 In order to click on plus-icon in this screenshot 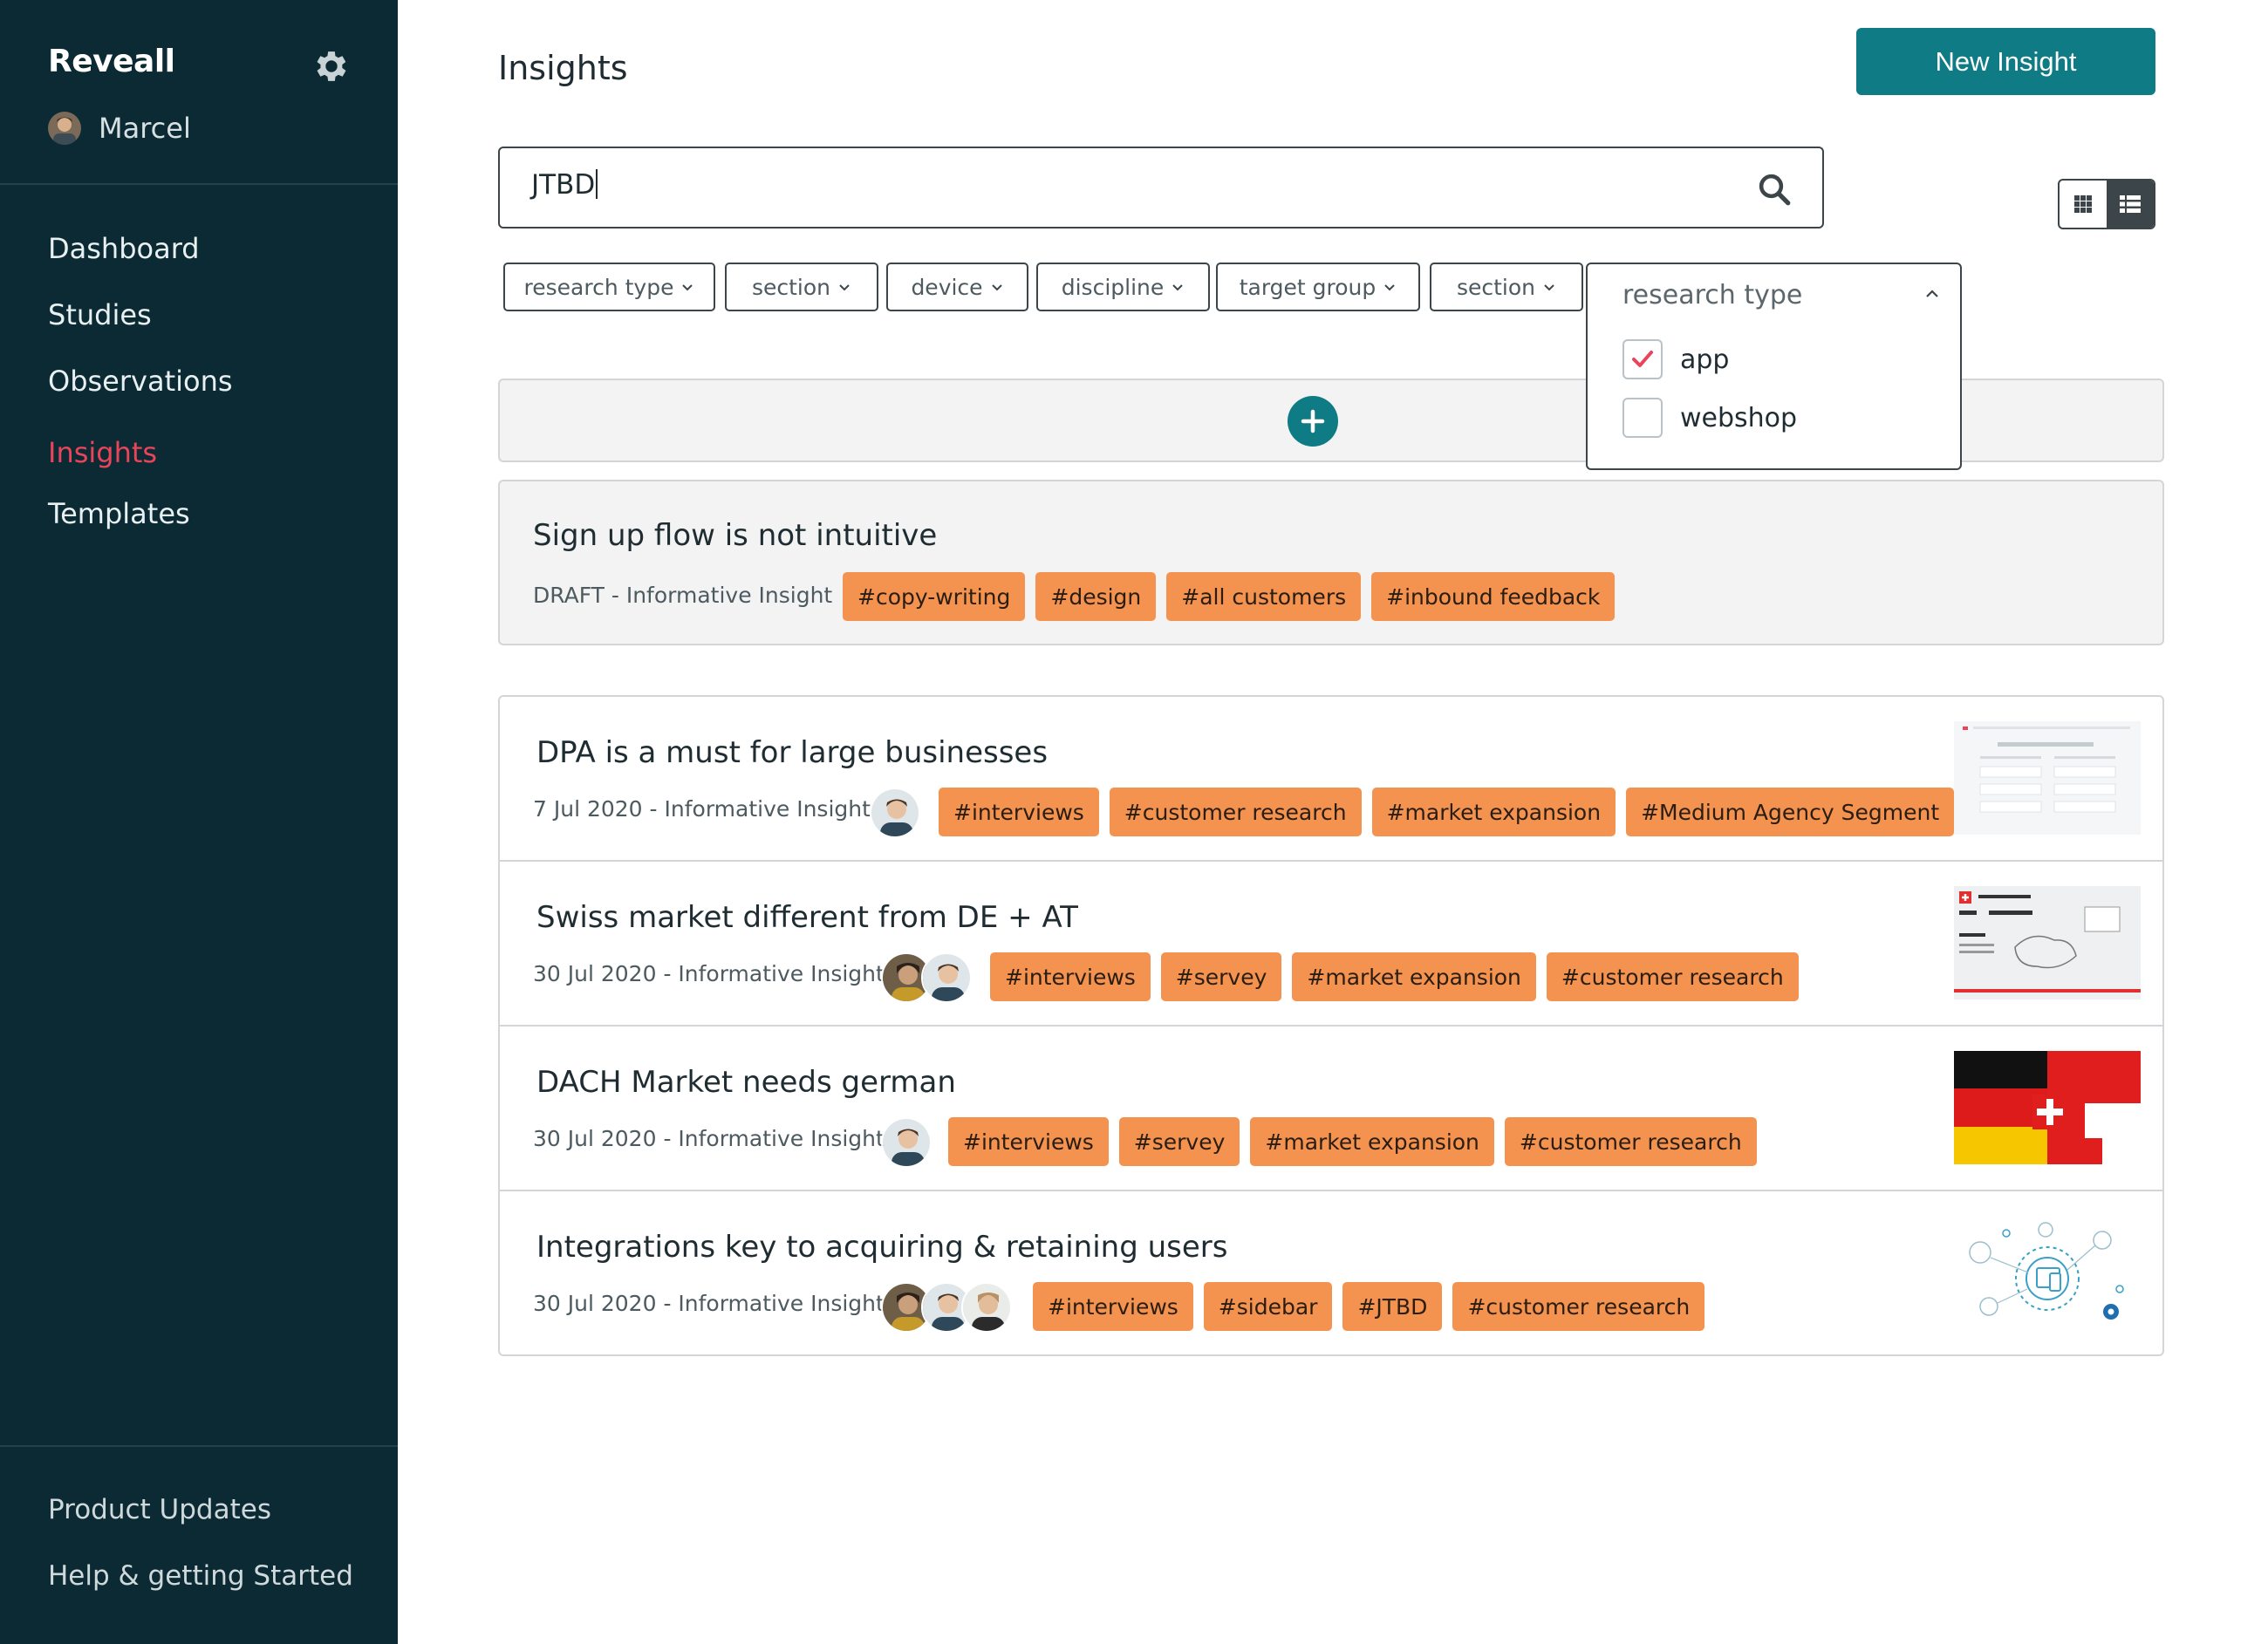, I will do `click(1313, 421)`.